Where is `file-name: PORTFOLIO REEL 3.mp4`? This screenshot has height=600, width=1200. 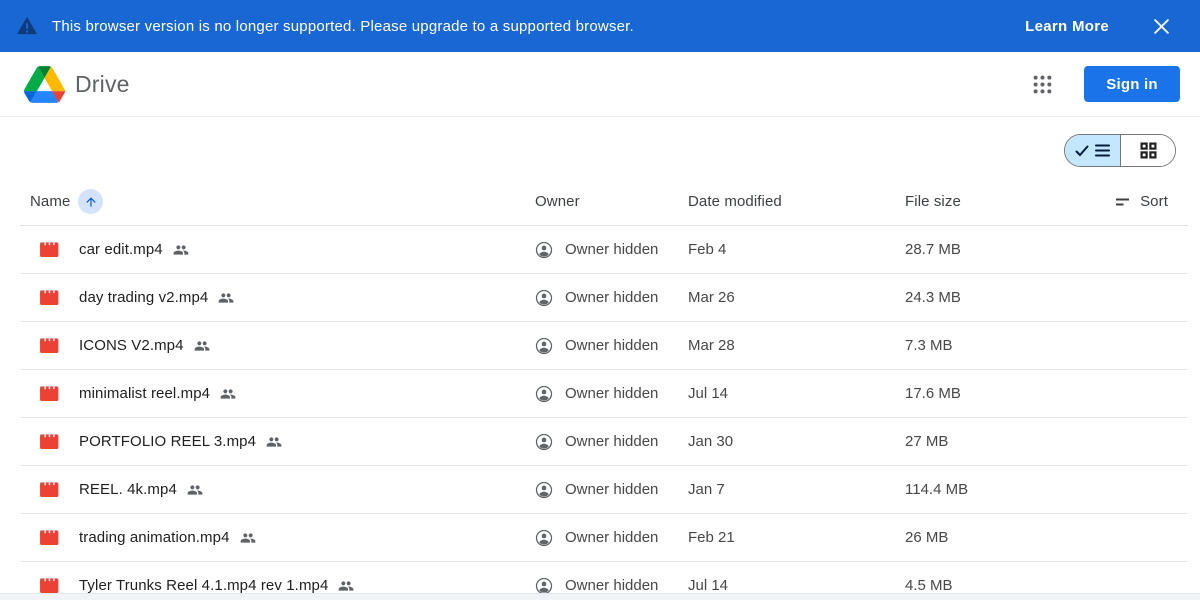 file-name: PORTFOLIO REEL 3.mp4 is located at coordinates (168, 441).